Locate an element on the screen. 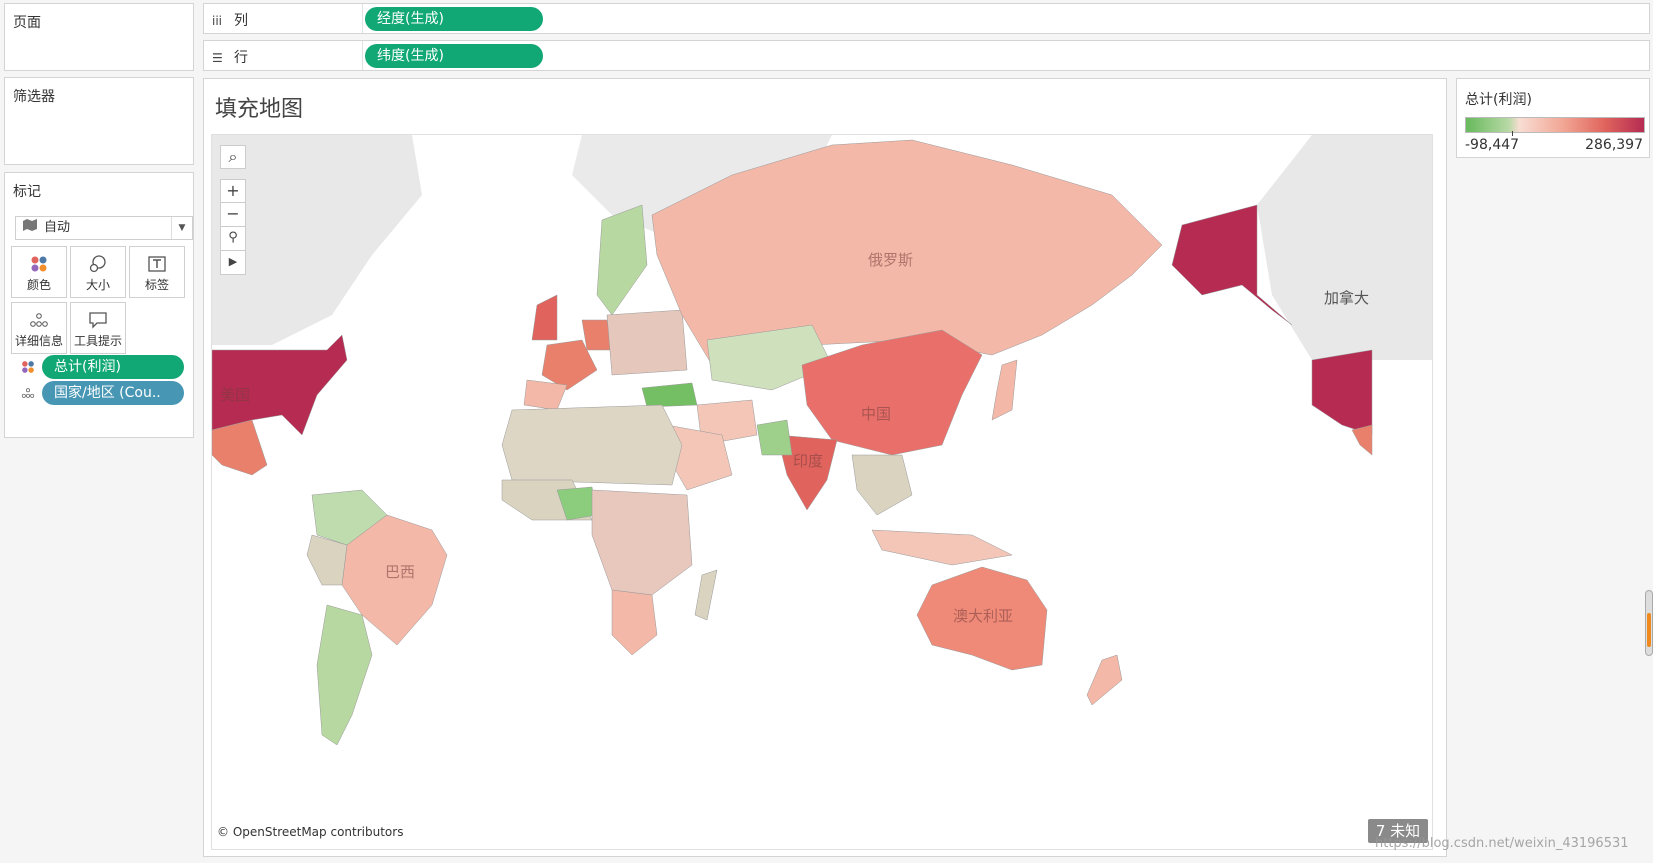 The height and width of the screenshot is (863, 1653). filters-card: 筛选器 is located at coordinates (99, 121).